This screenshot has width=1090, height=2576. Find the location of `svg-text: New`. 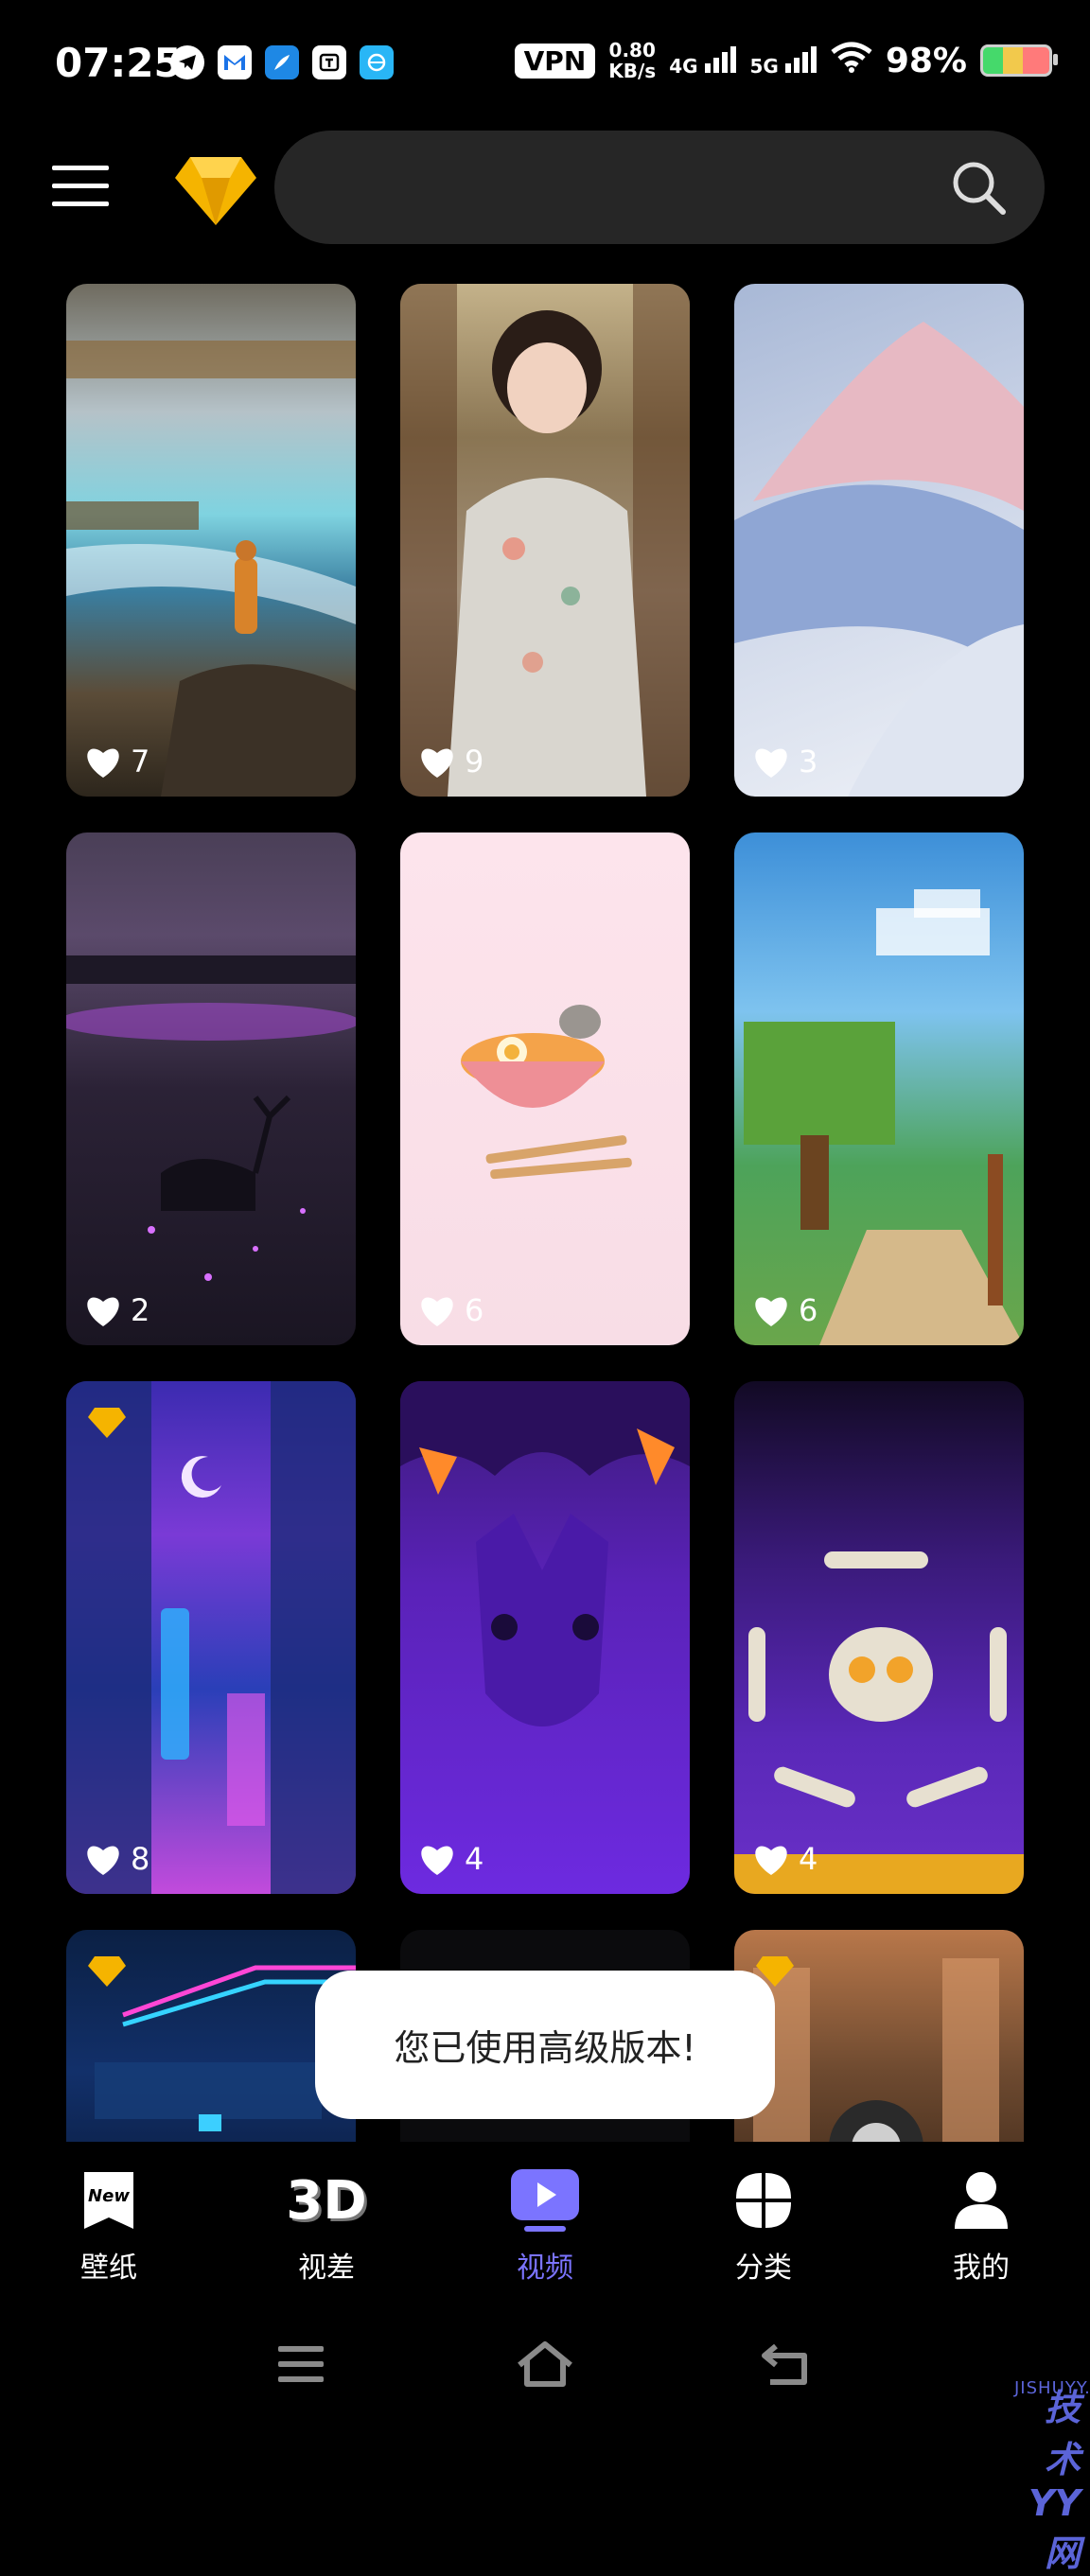

svg-text: New is located at coordinates (109, 2196).